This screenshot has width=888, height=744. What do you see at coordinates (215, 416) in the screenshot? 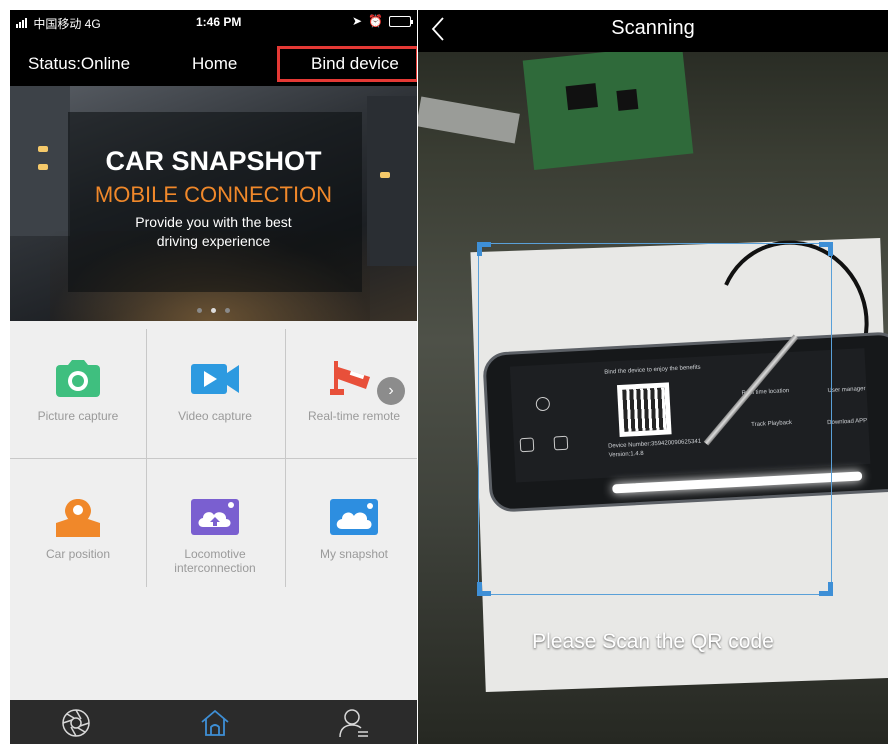
I see `tile-label: Video capture` at bounding box center [215, 416].